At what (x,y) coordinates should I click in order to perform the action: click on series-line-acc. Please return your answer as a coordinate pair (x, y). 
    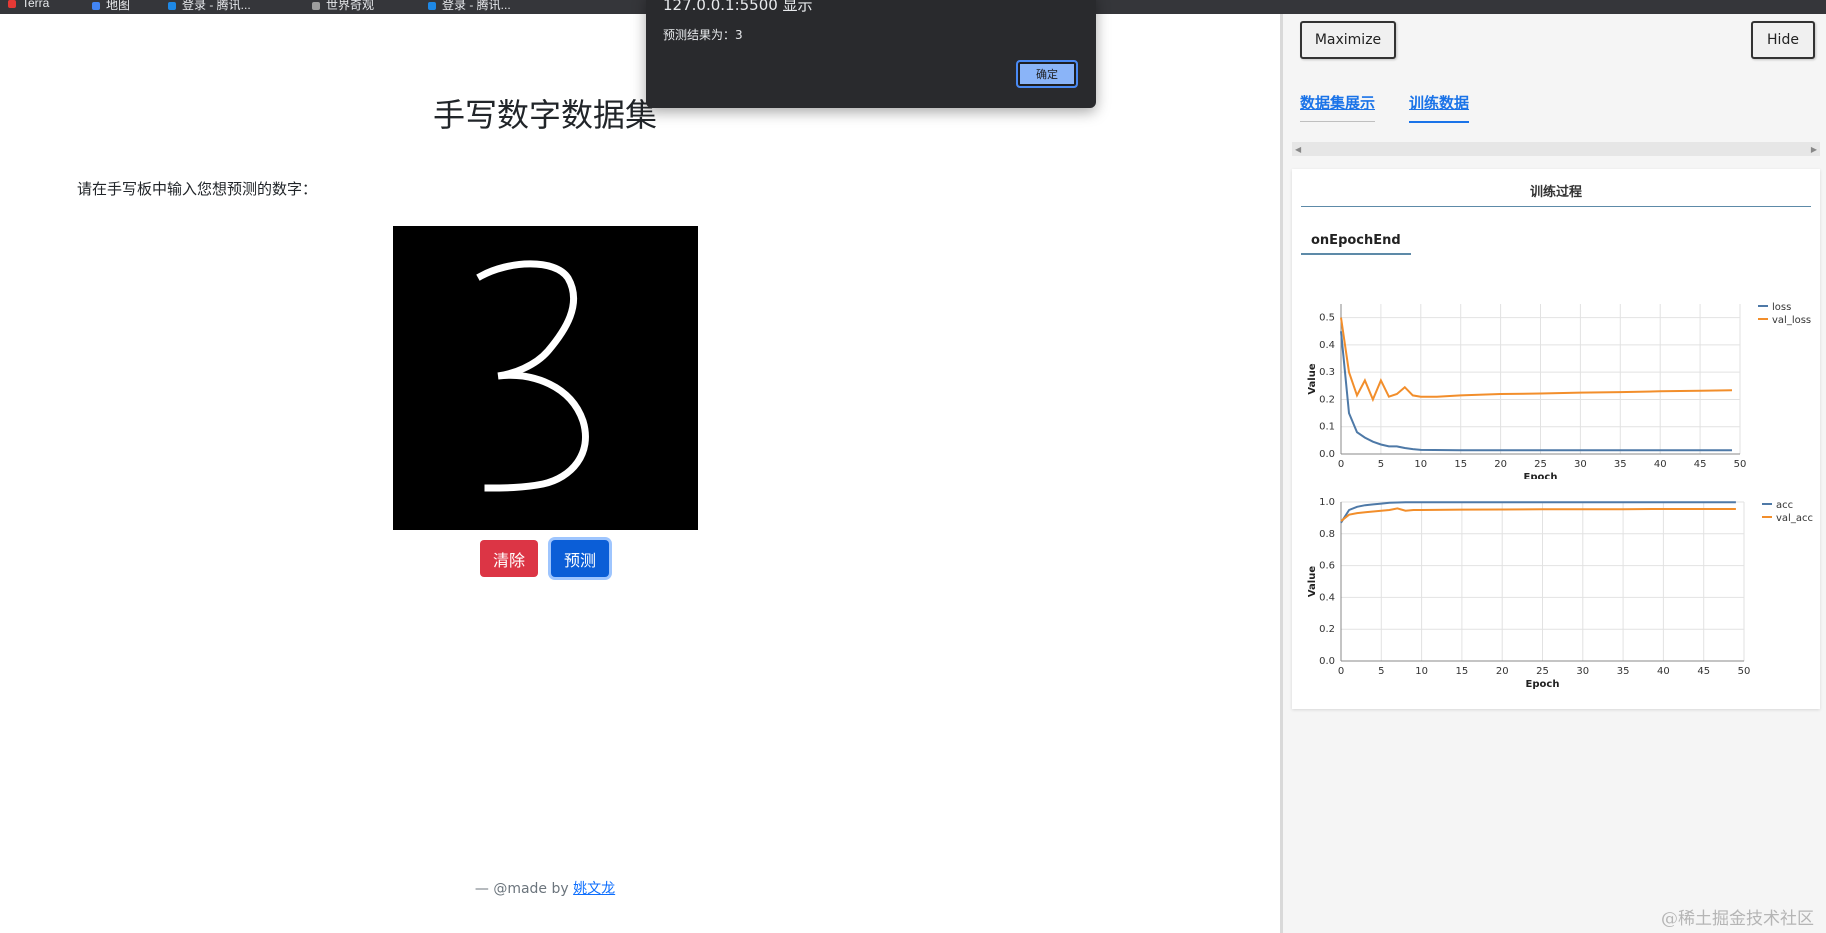
    Looking at the image, I should click on (1538, 512).